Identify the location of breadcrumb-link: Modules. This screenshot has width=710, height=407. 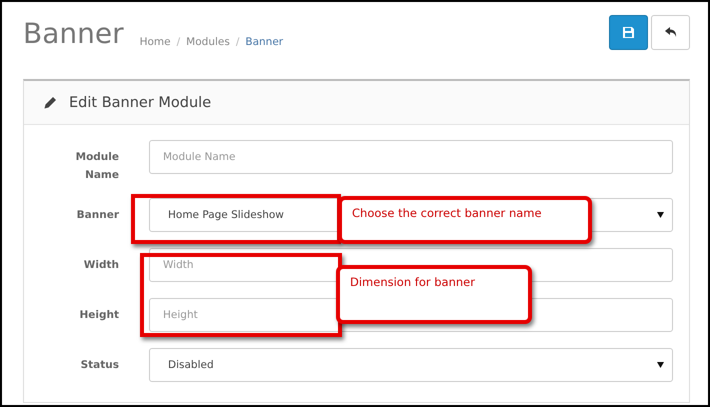
(208, 42).